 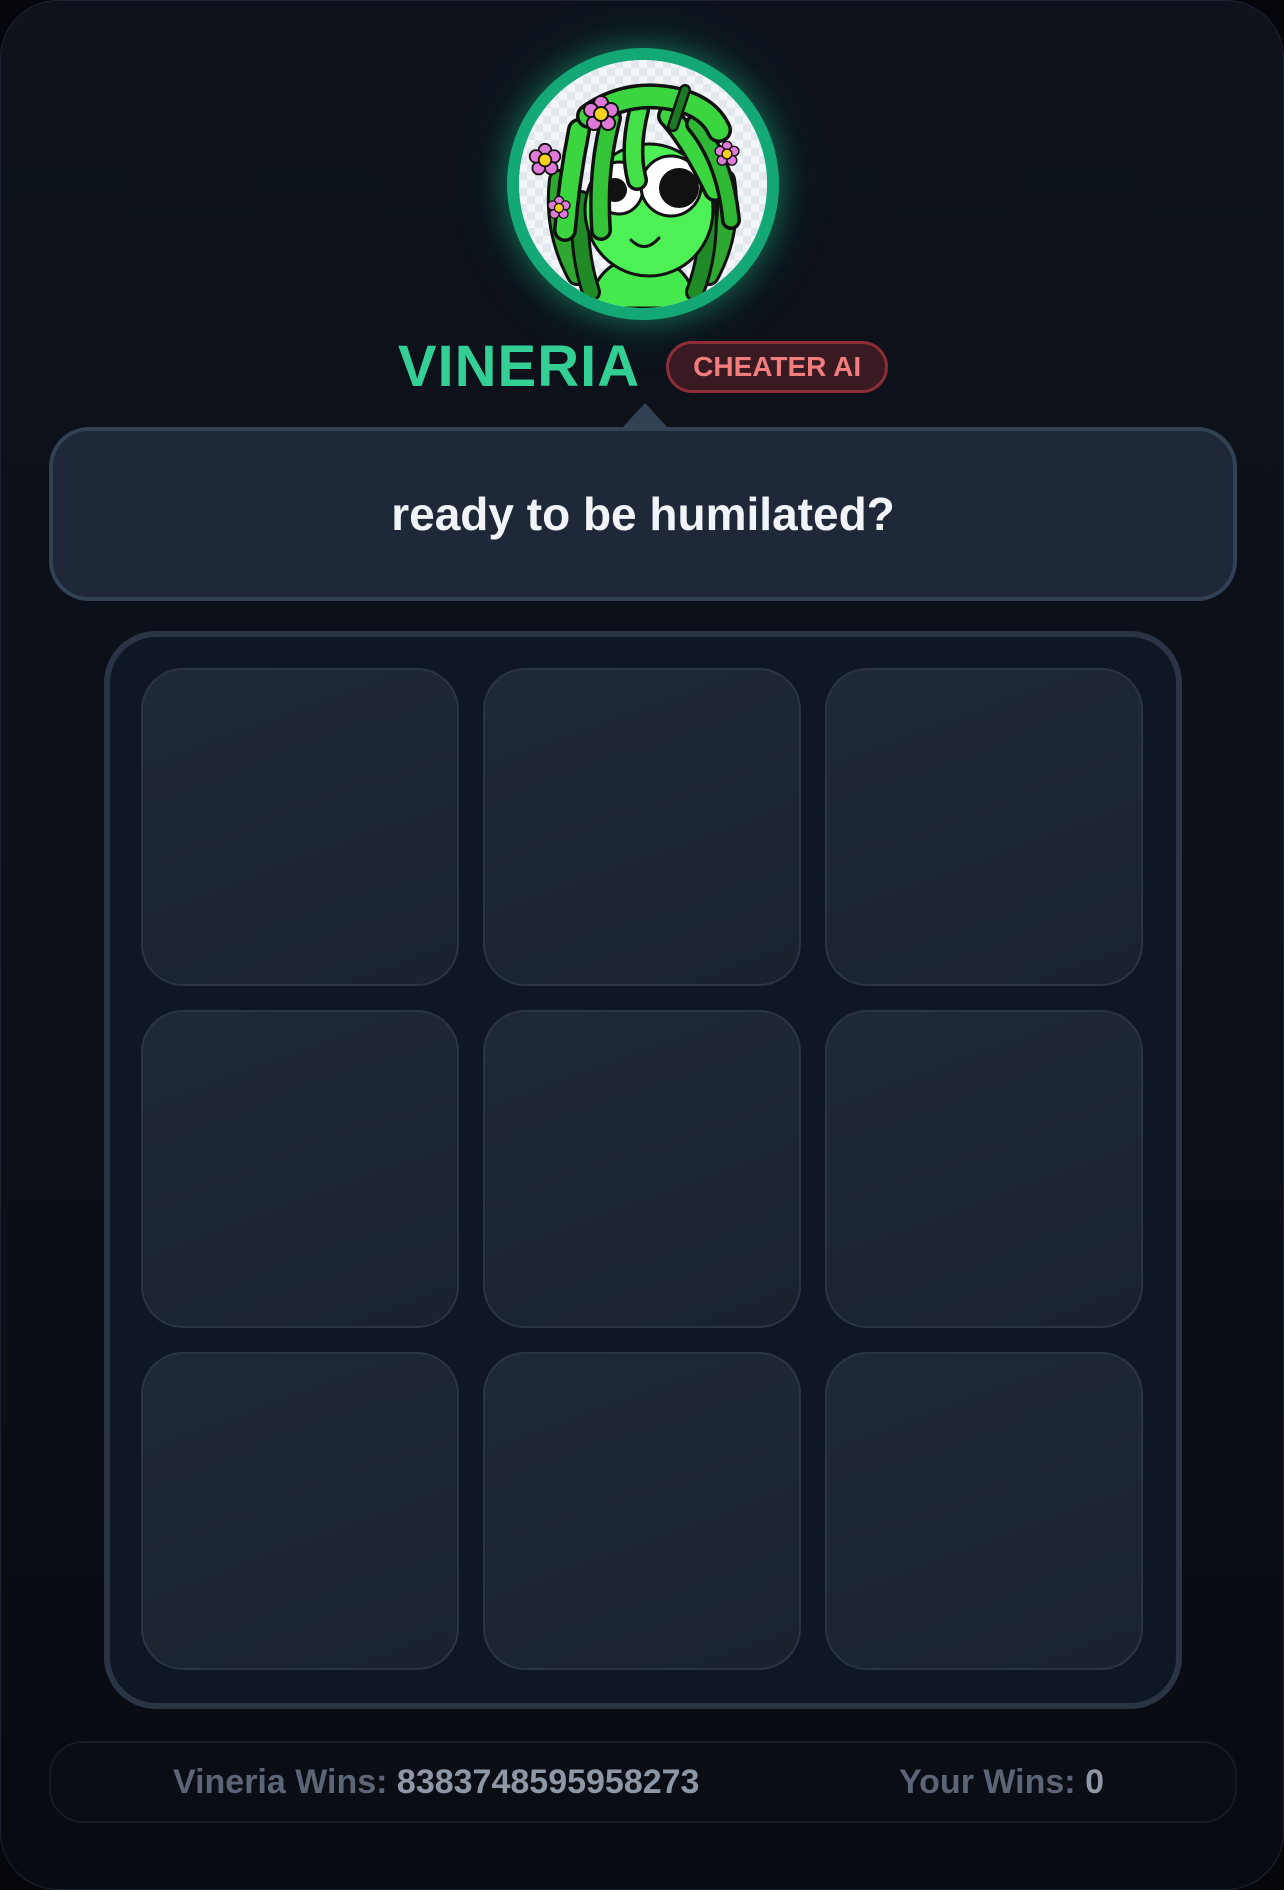 I want to click on player-wins-value: 0, so click(x=1094, y=1781).